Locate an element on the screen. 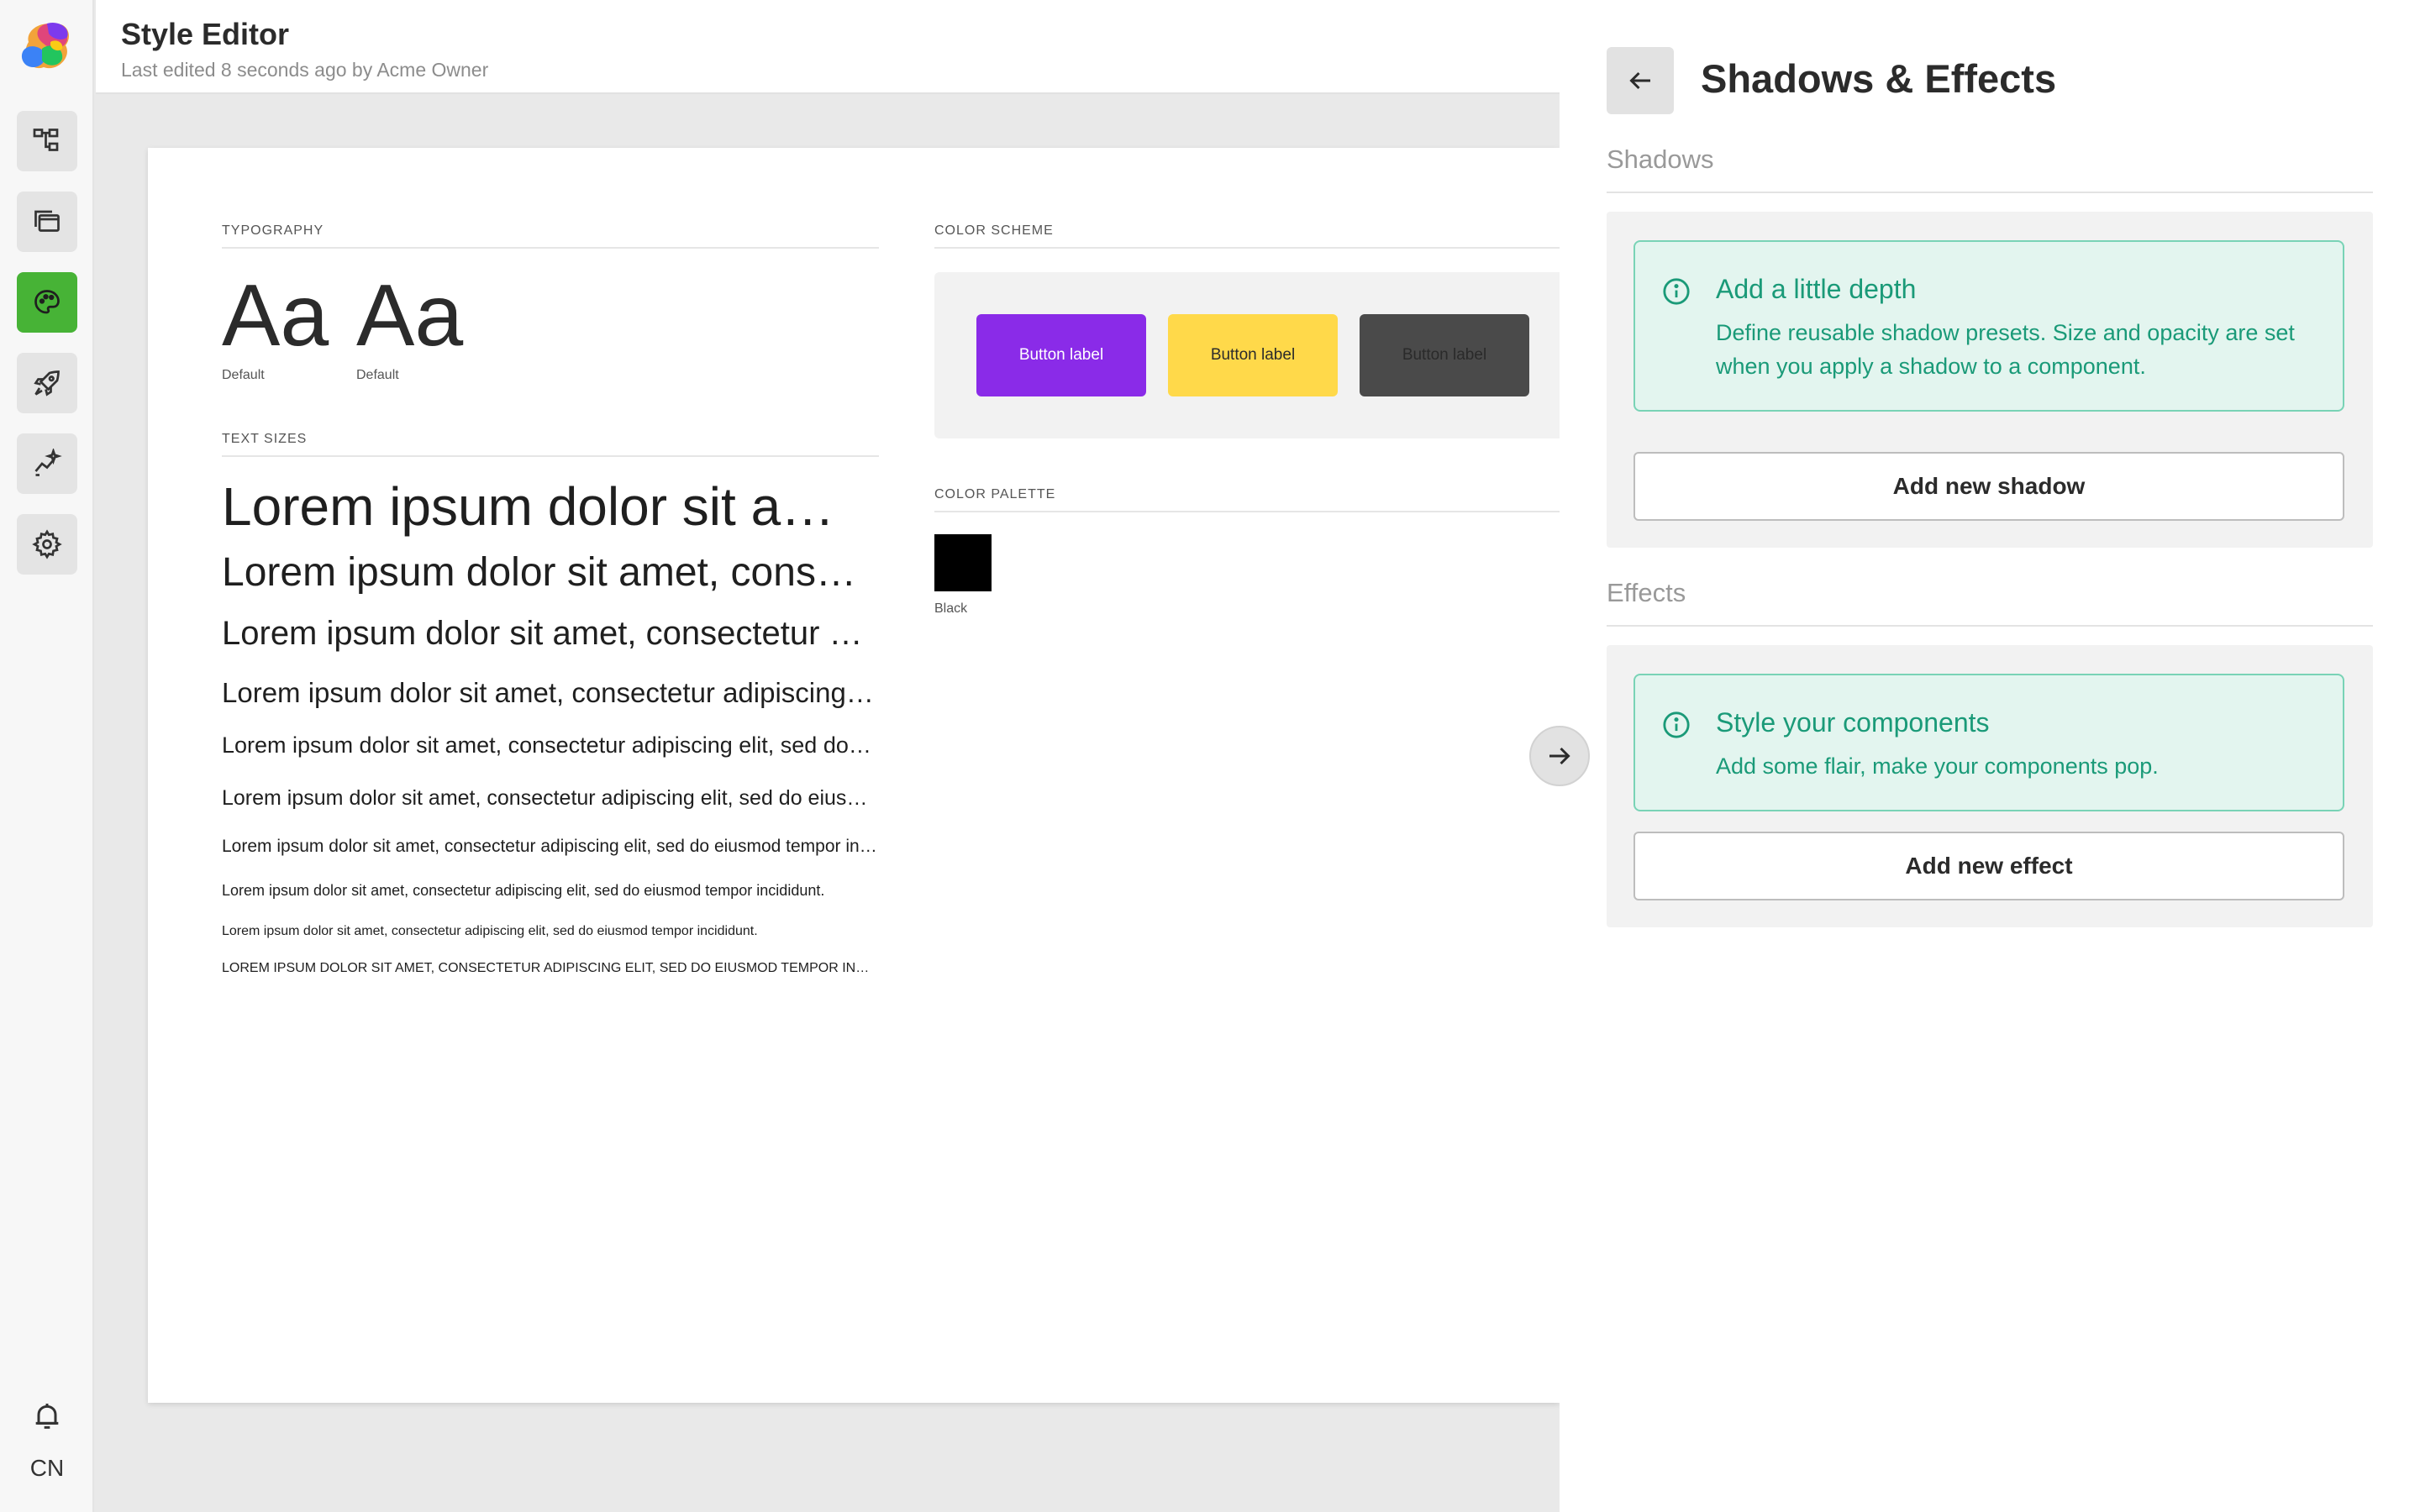 The image size is (2420, 1512). rail-item-insights is located at coordinates (47, 463).